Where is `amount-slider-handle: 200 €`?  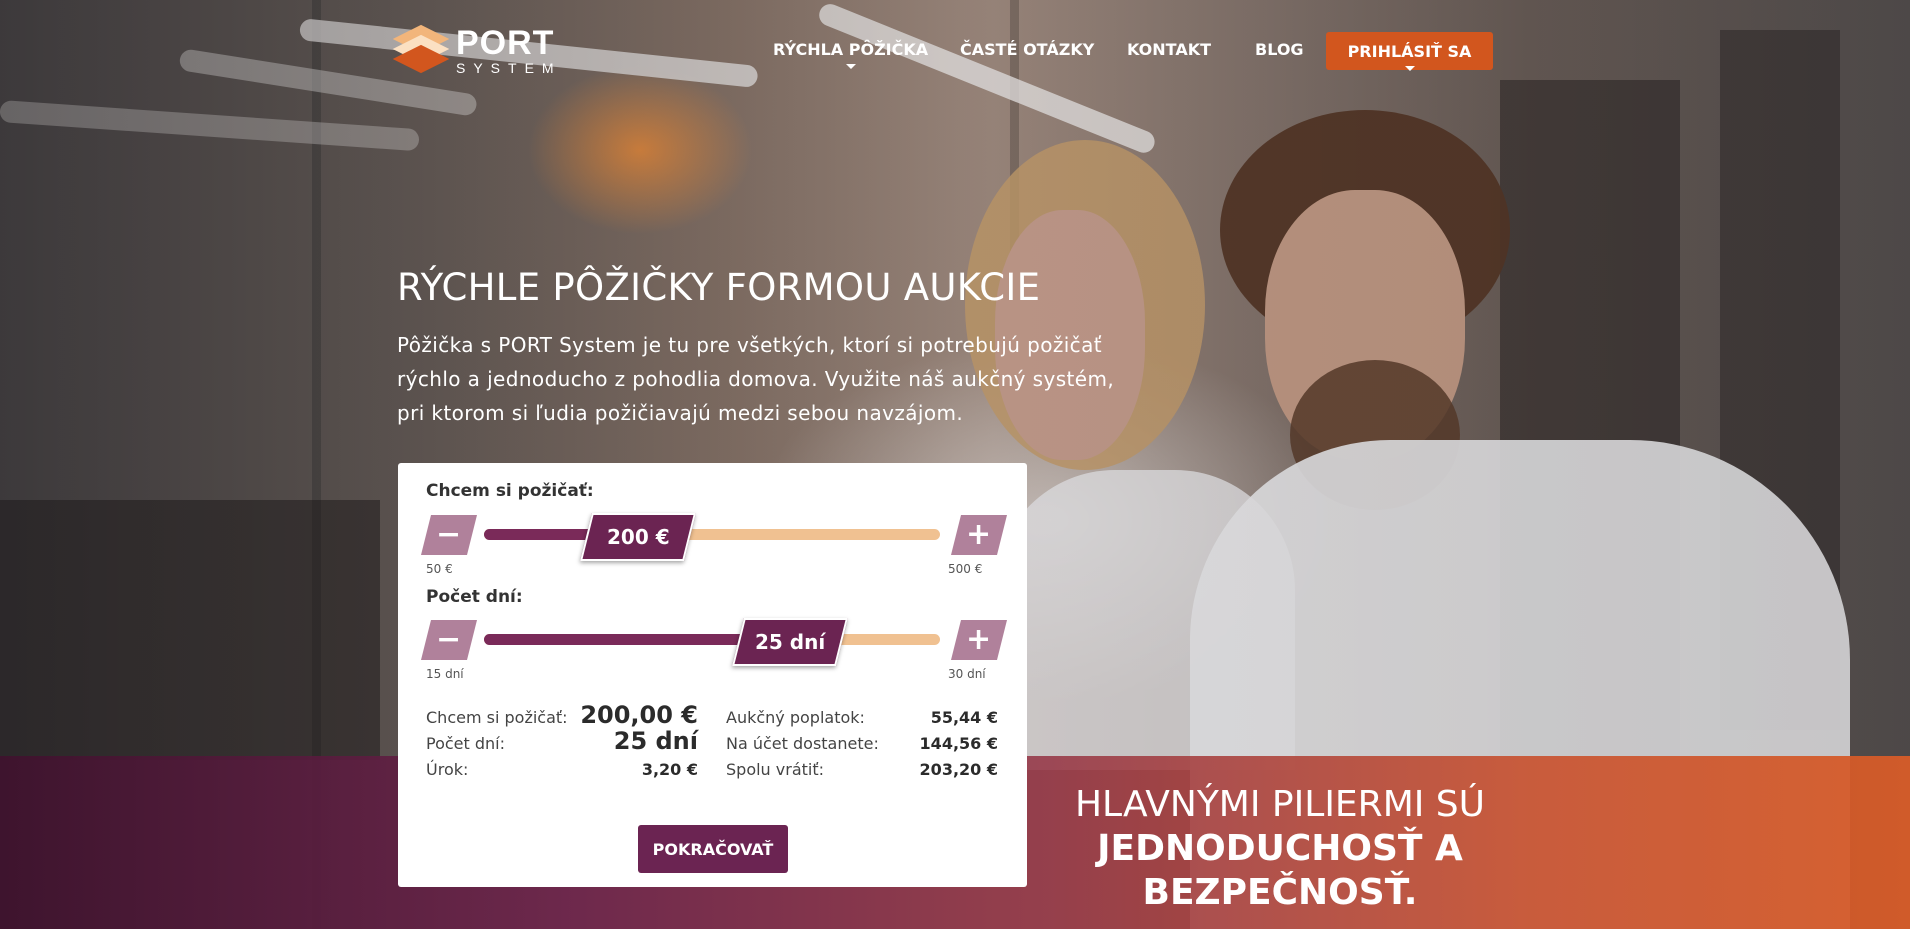 amount-slider-handle: 200 € is located at coordinates (637, 537).